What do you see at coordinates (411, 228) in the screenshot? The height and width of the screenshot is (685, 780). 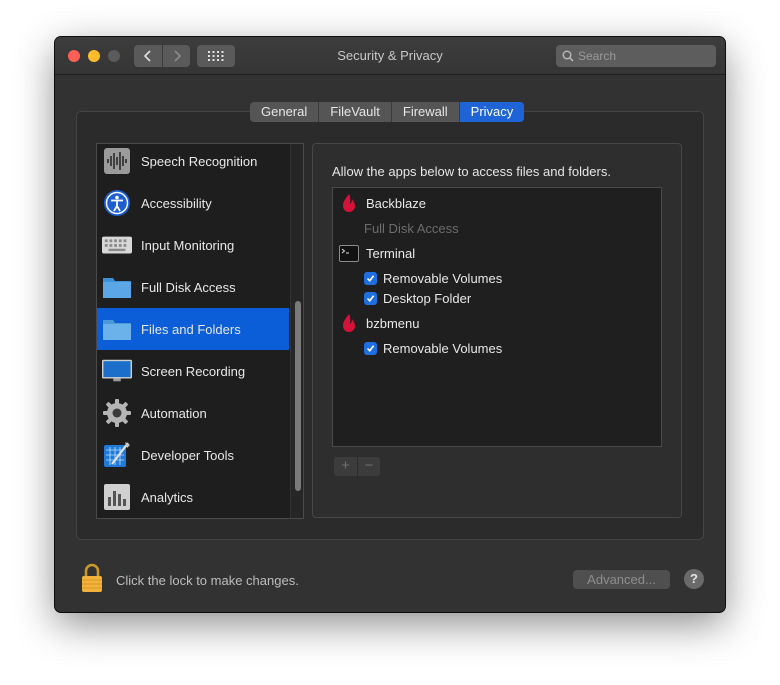 I see `permission-full-disk-access: Full Disk Access` at bounding box center [411, 228].